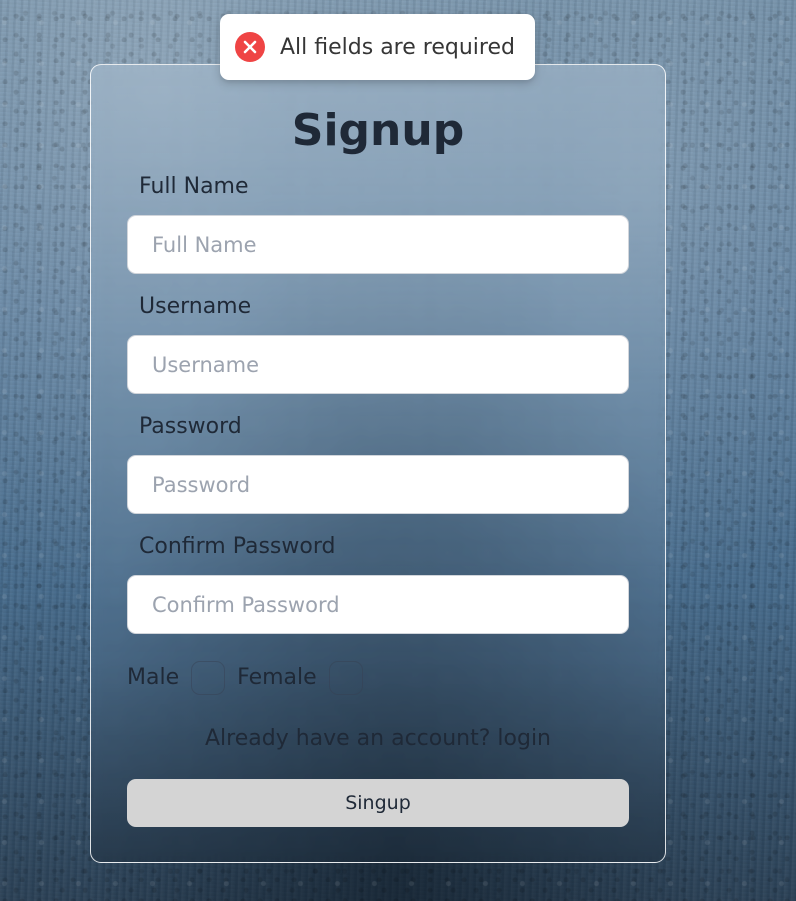  I want to click on male-label: Male, so click(153, 677).